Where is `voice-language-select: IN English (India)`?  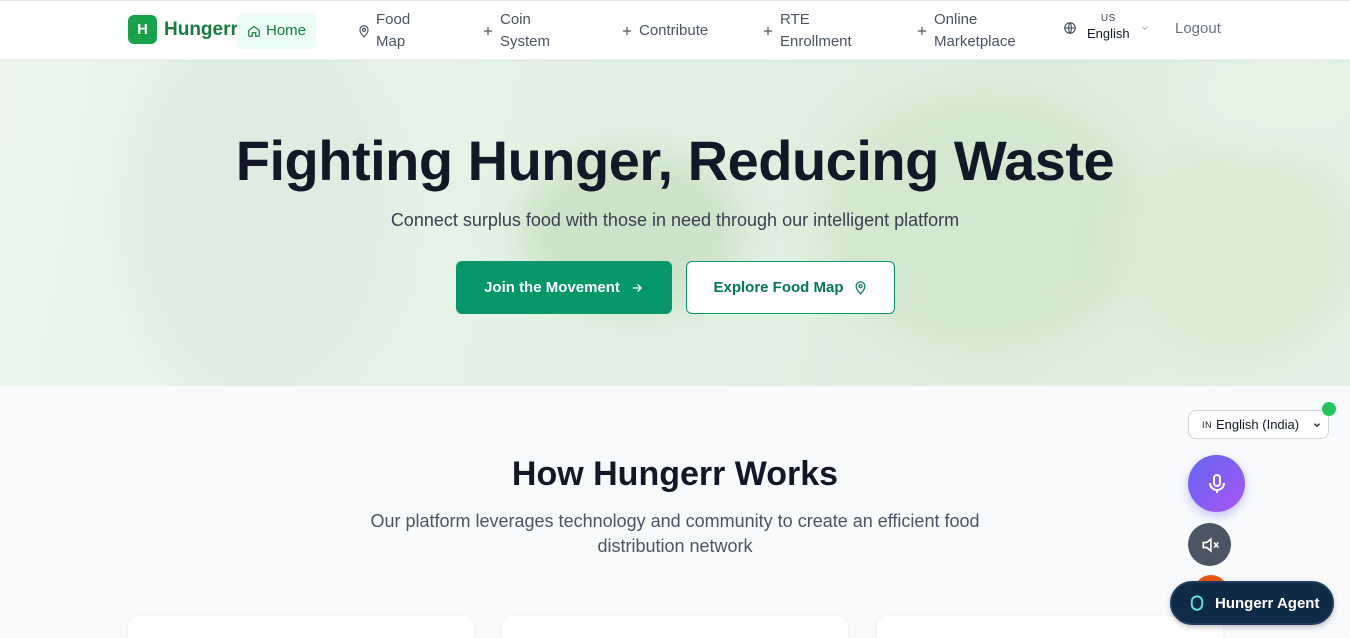
voice-language-select: IN English (India) is located at coordinates (1258, 424).